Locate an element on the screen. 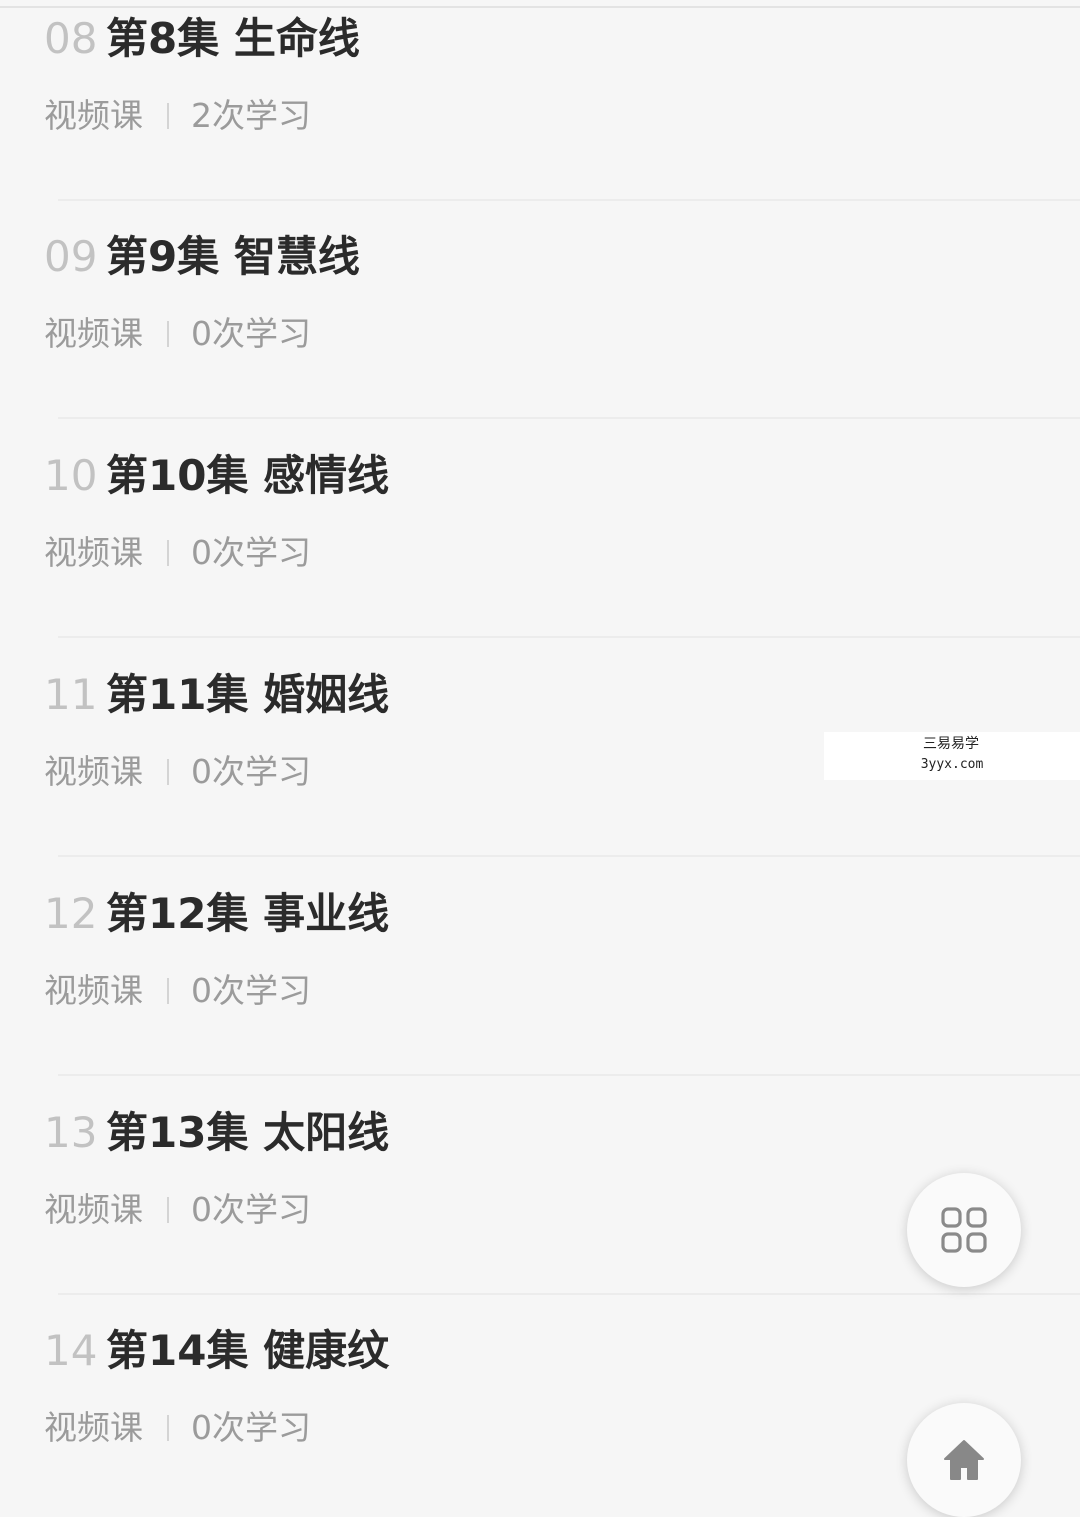 The width and height of the screenshot is (1080, 1517). lesson-study-count: 2次学习 is located at coordinates (251, 115).